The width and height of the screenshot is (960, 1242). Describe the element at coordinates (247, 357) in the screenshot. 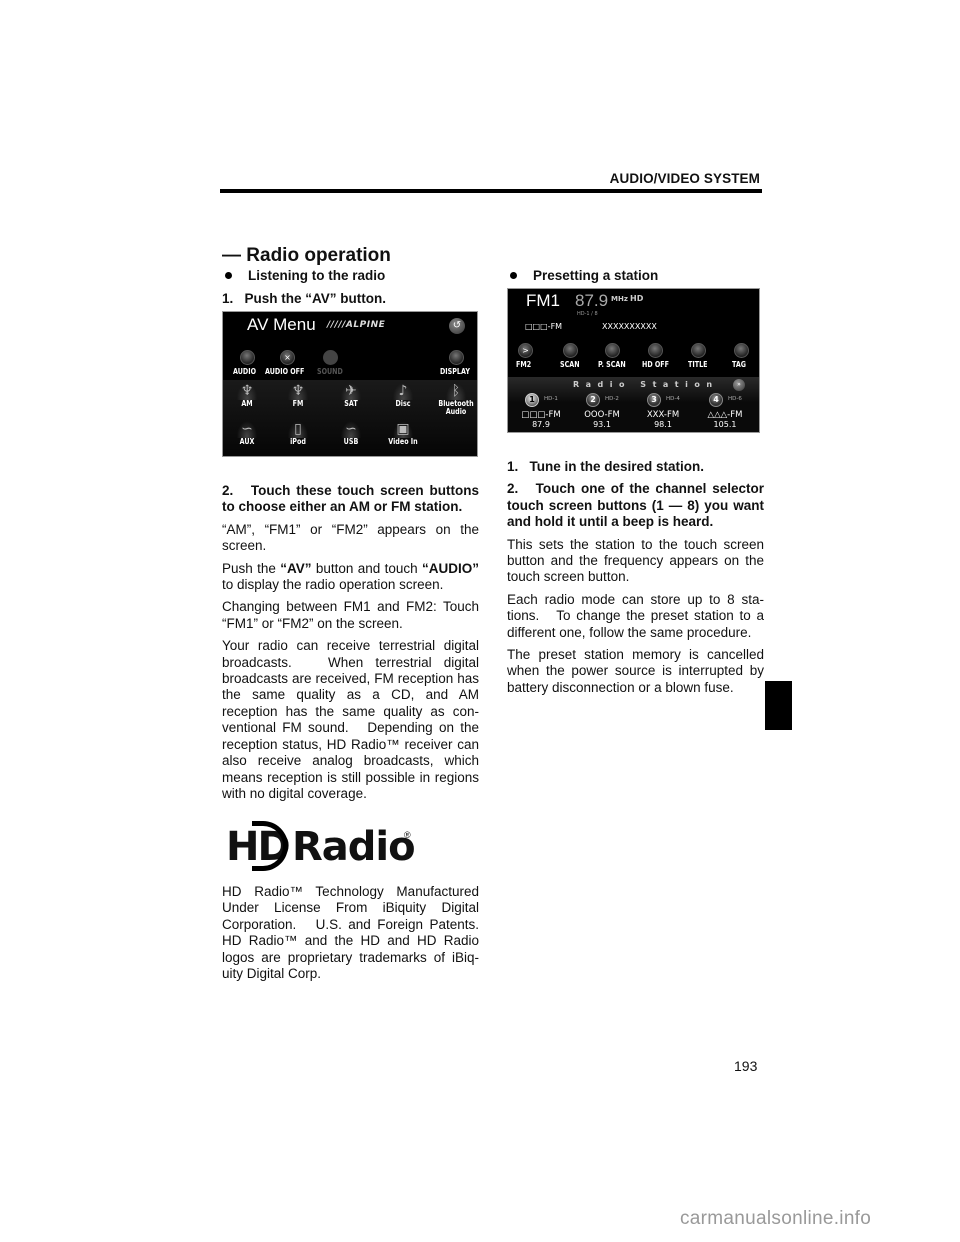

I see `audio-knob-icon` at that location.